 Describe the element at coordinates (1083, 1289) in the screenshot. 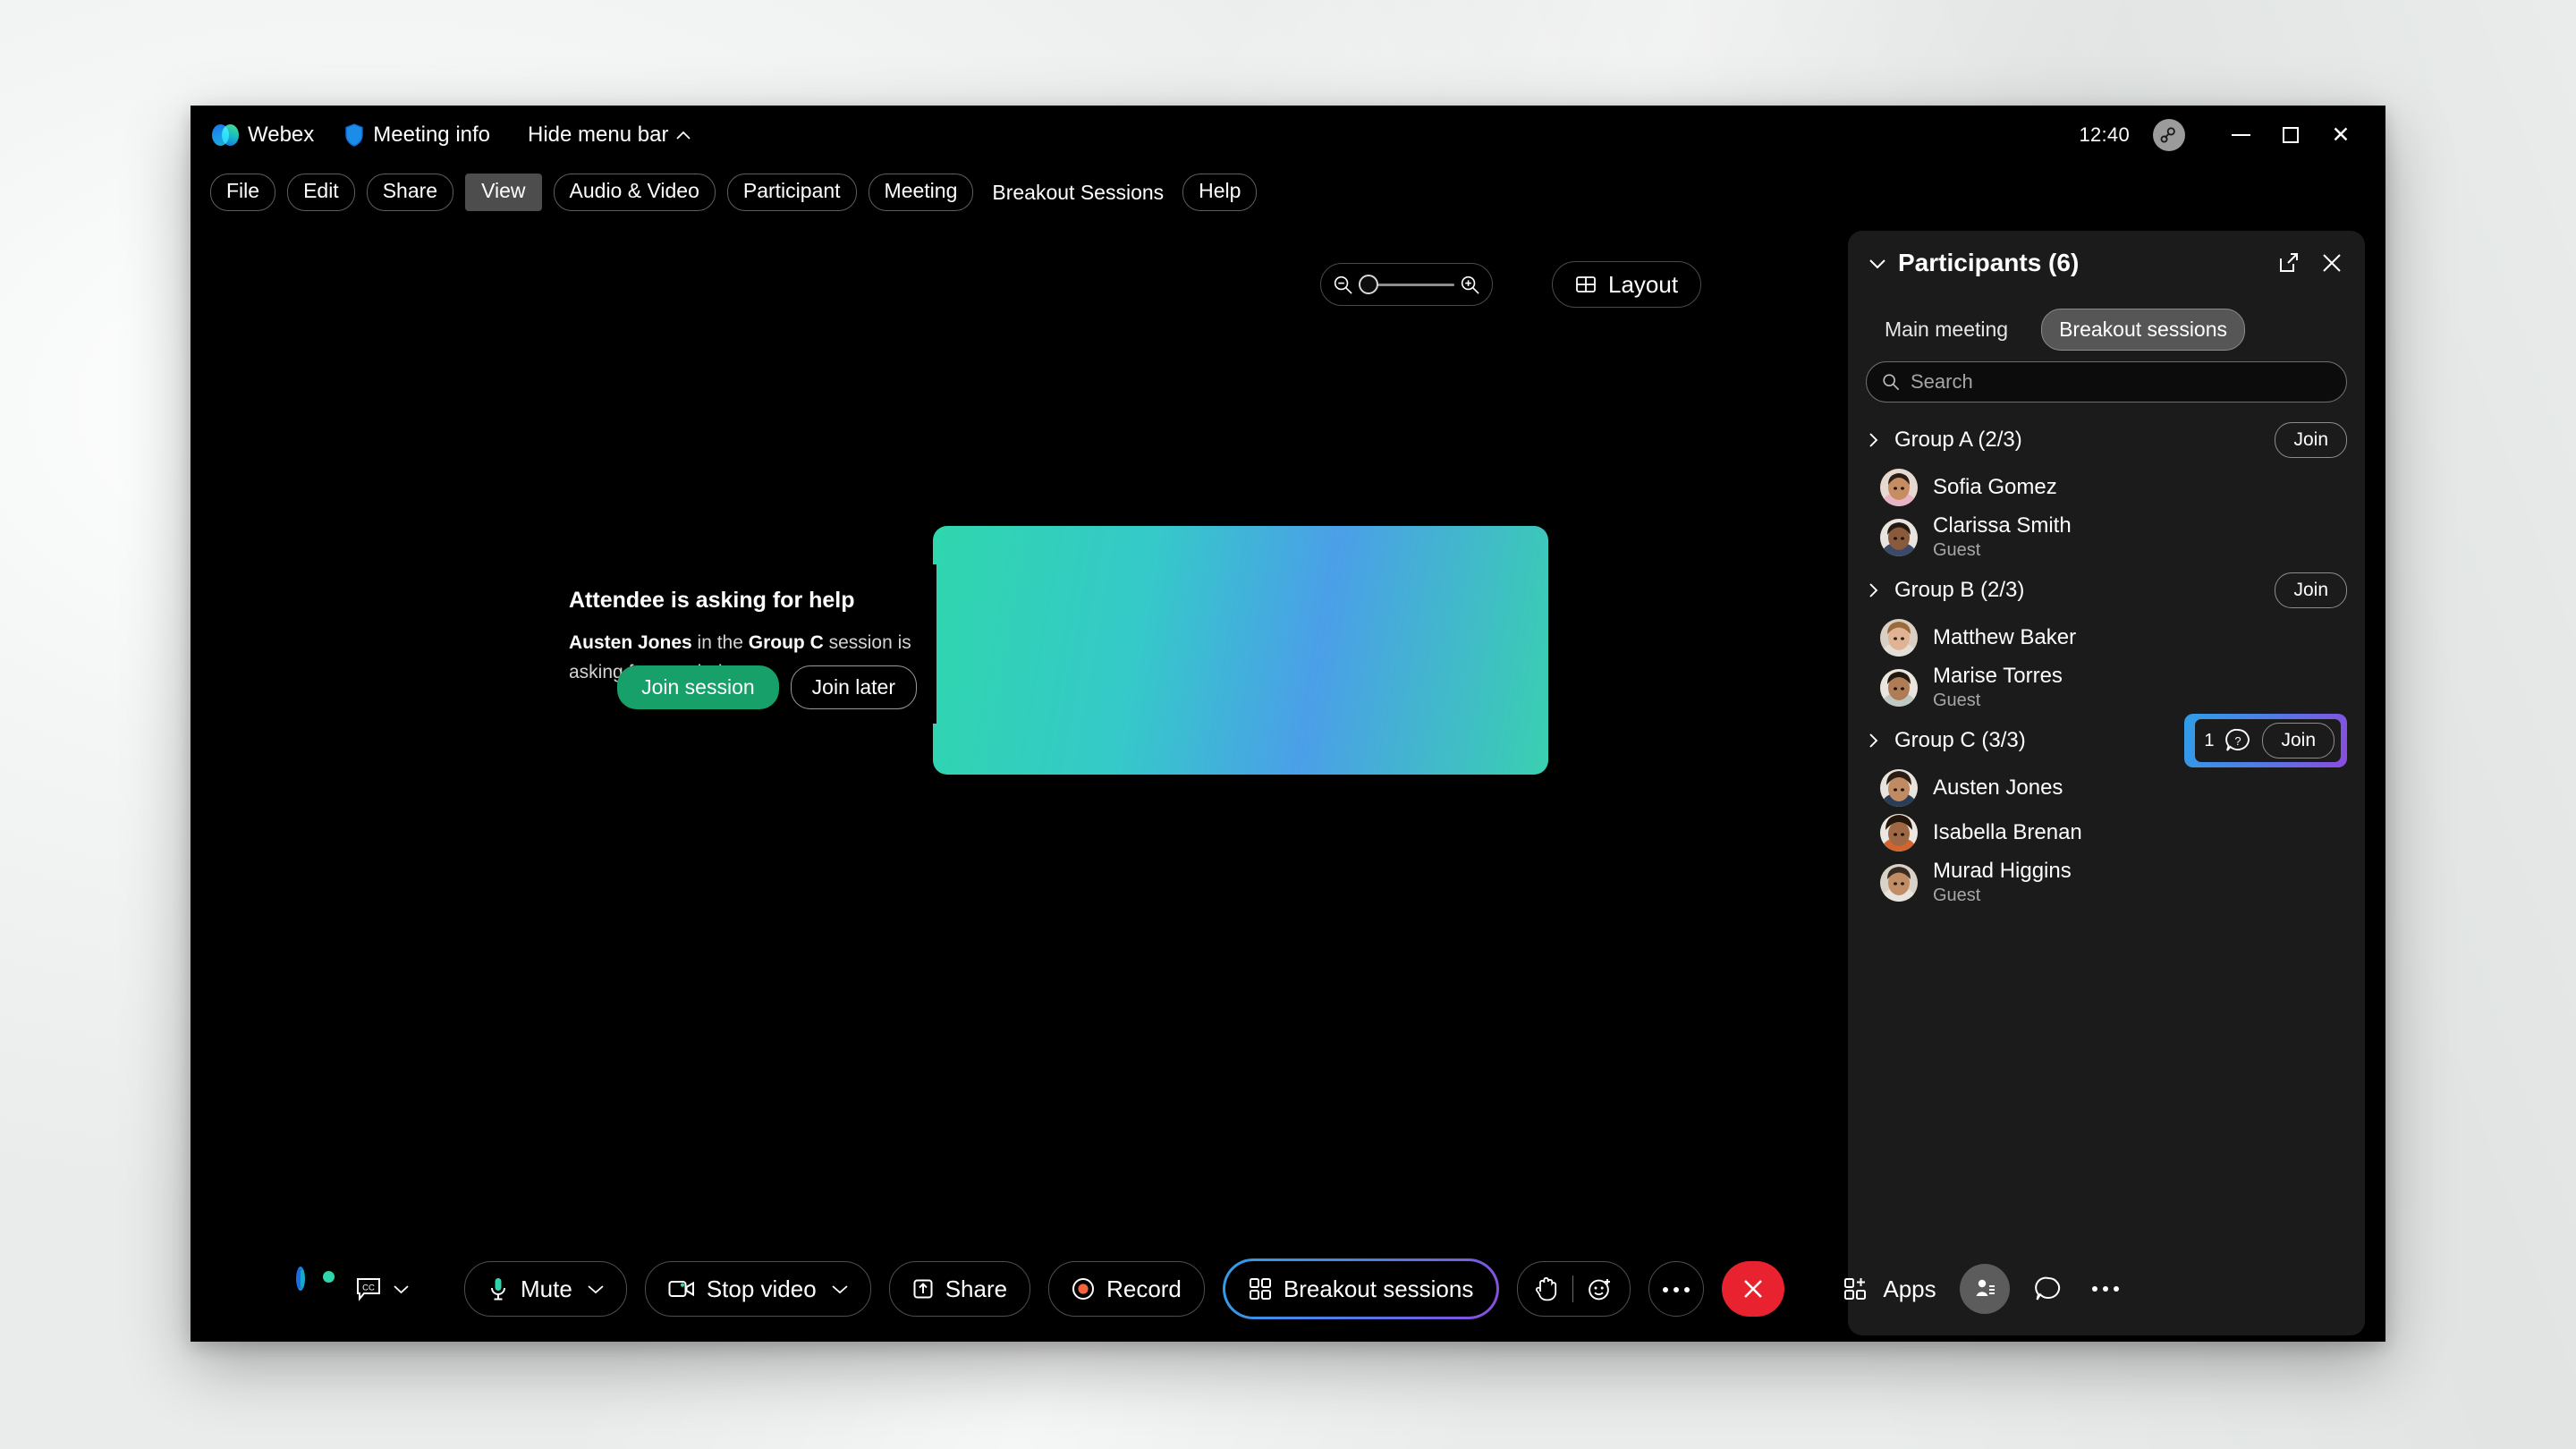

I see `record-icon` at that location.